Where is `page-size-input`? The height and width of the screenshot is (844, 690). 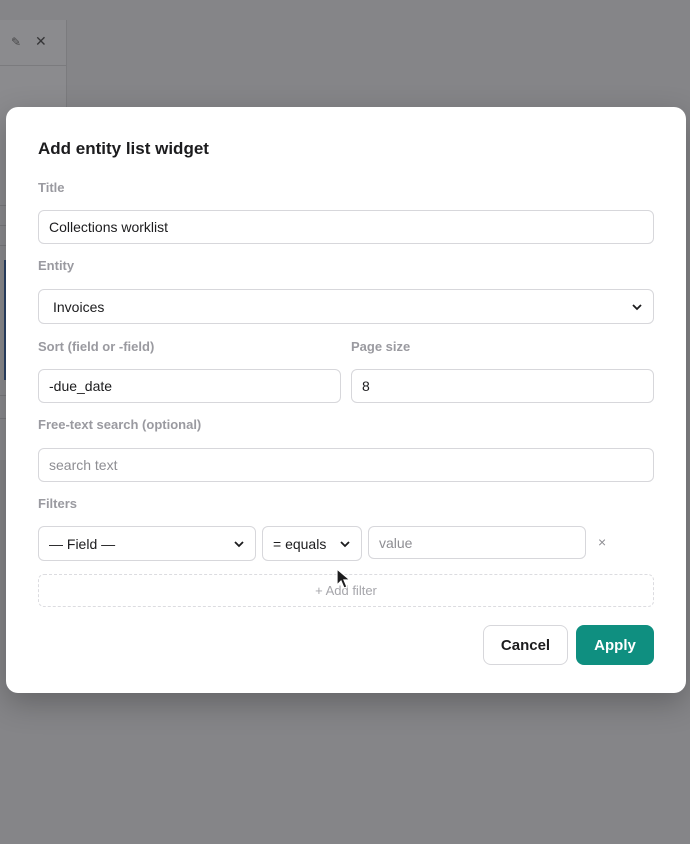 page-size-input is located at coordinates (502, 386).